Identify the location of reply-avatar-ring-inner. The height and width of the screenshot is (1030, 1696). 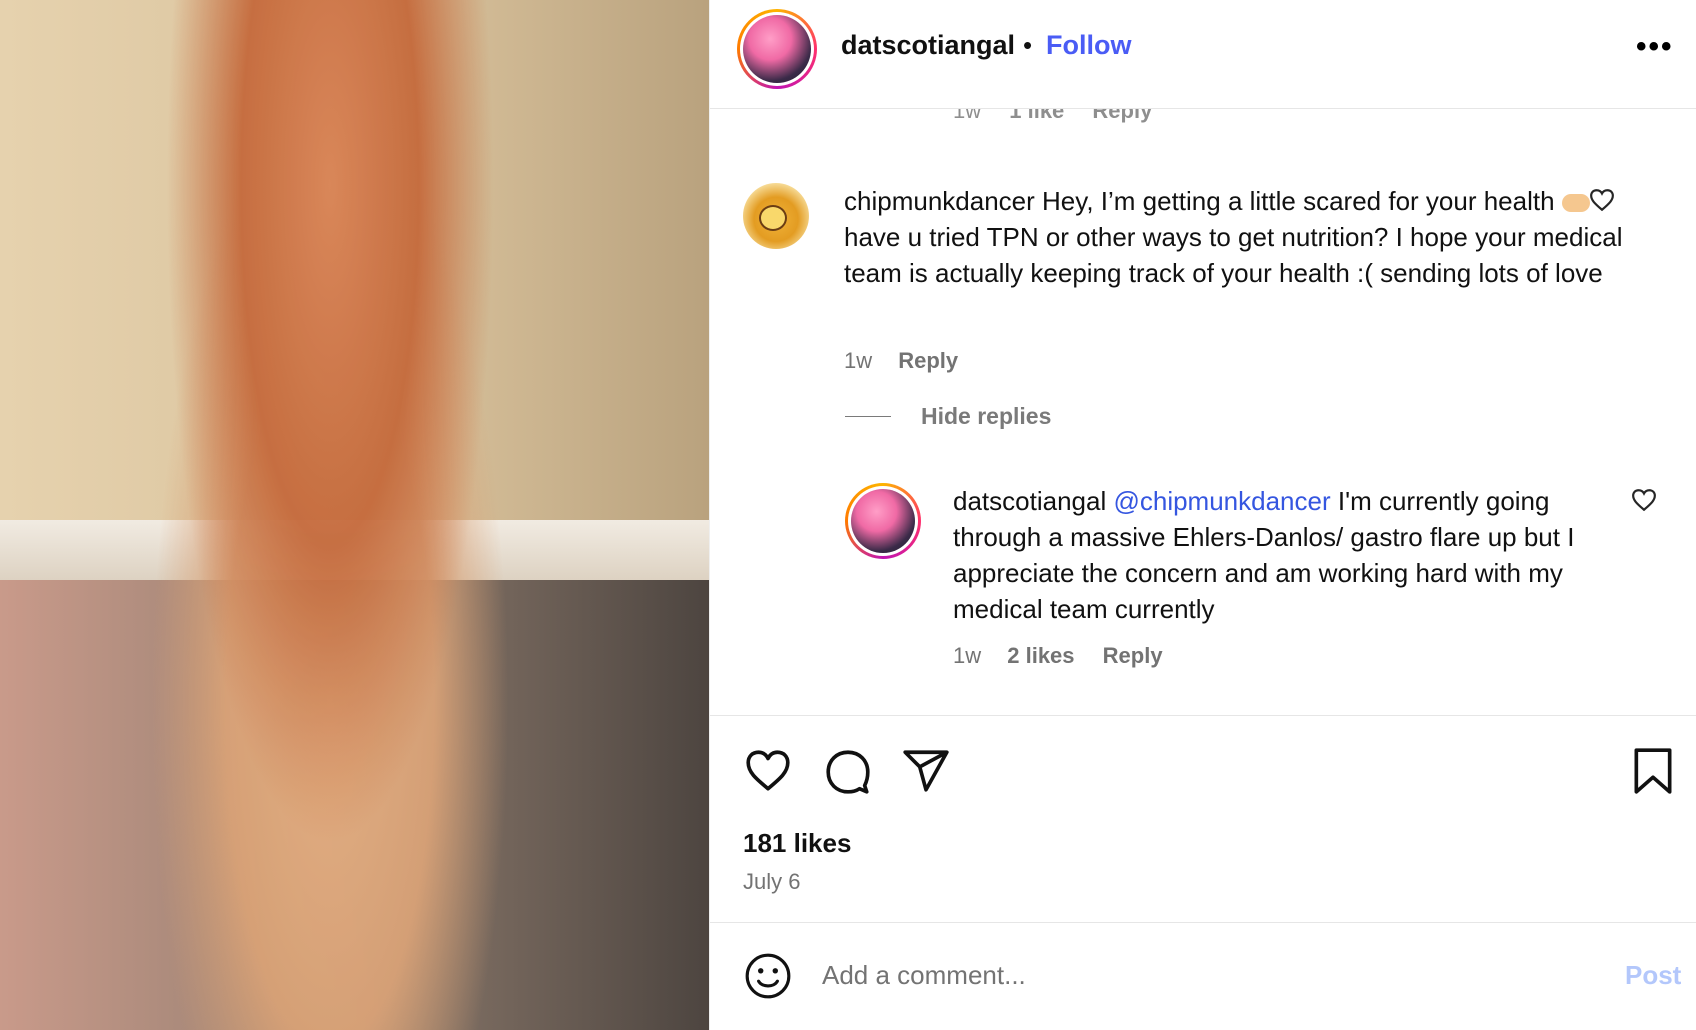
(883, 521).